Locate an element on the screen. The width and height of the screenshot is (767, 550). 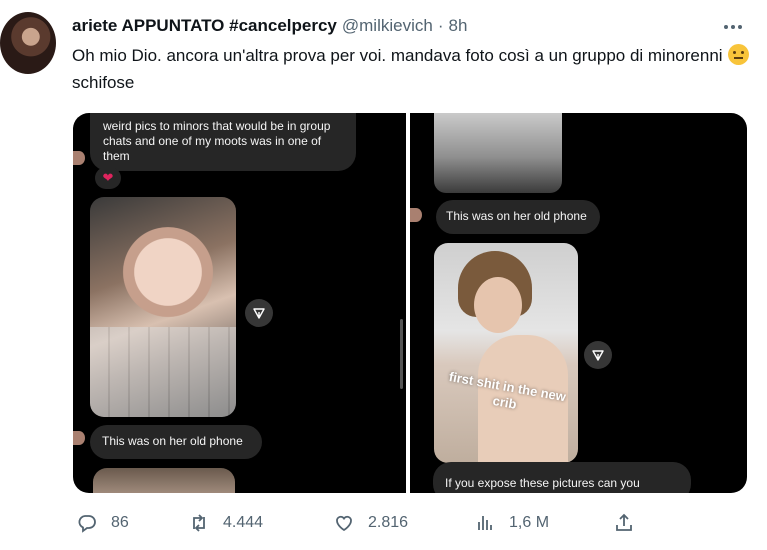
like-button: 2.816 is located at coordinates (371, 523).